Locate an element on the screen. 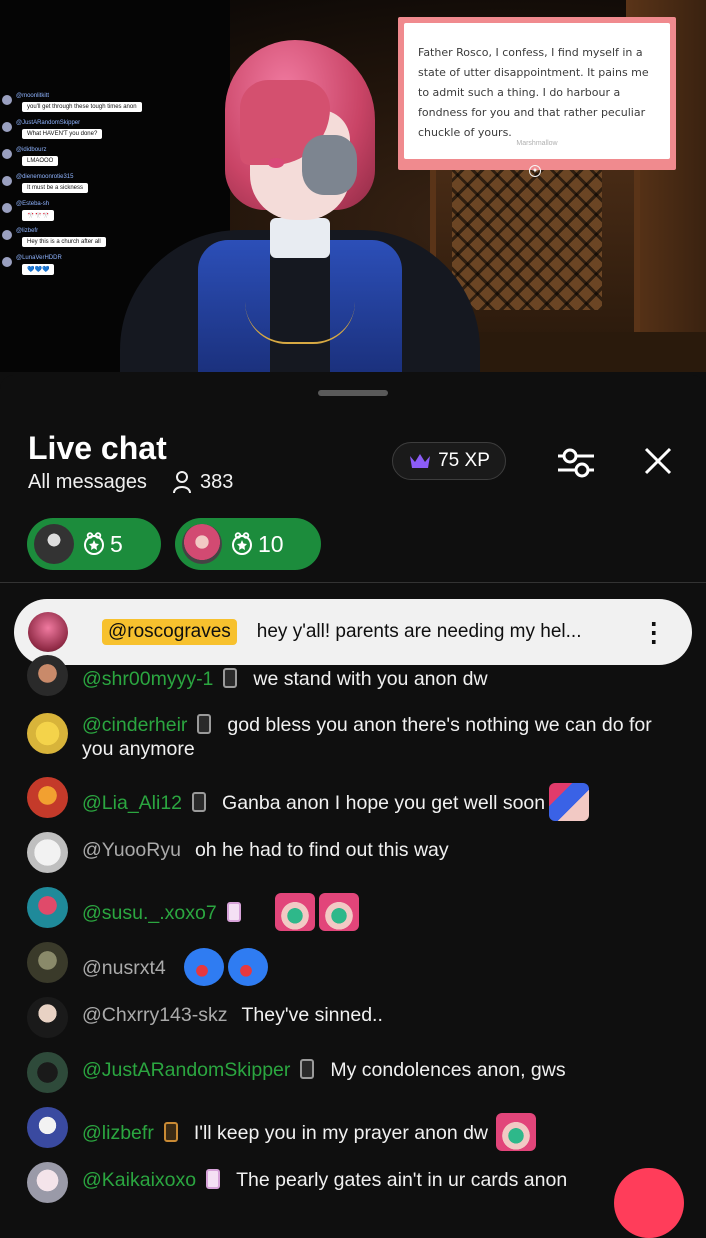  author-name: @nusrxt4 is located at coordinates (124, 968).